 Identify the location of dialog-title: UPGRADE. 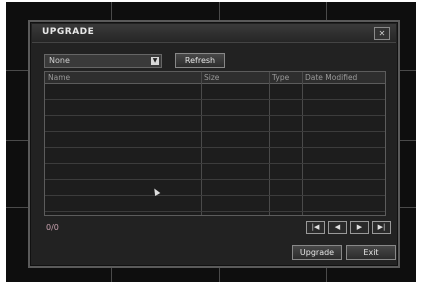
(68, 32).